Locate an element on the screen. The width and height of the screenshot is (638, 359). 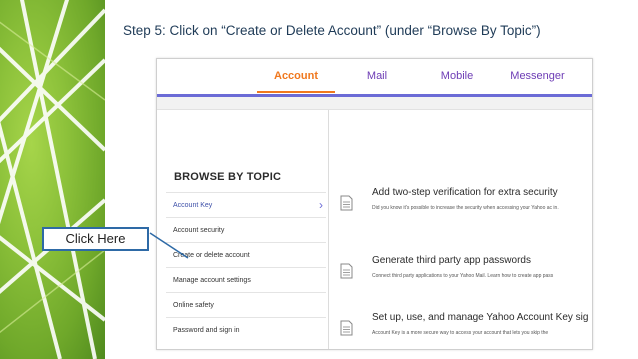
browse-by-topic-heading: BROWSE BY TOPIC is located at coordinates (228, 177).